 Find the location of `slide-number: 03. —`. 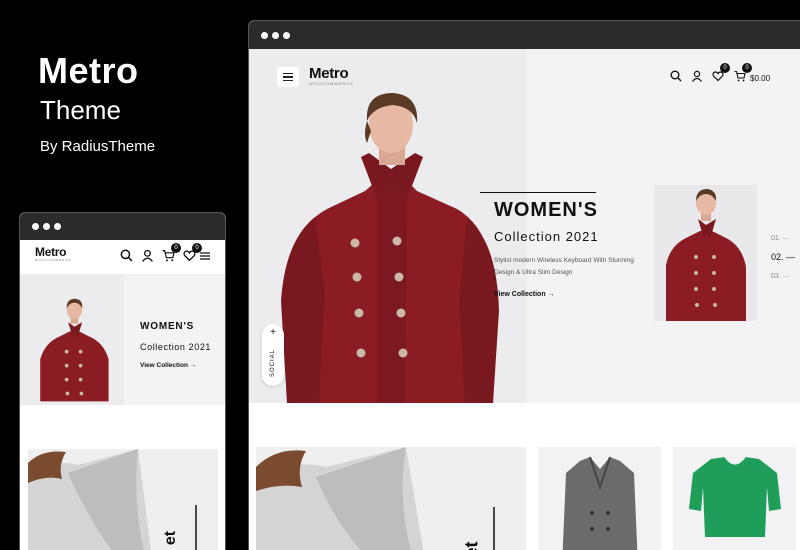

slide-number: 03. — is located at coordinates (783, 276).